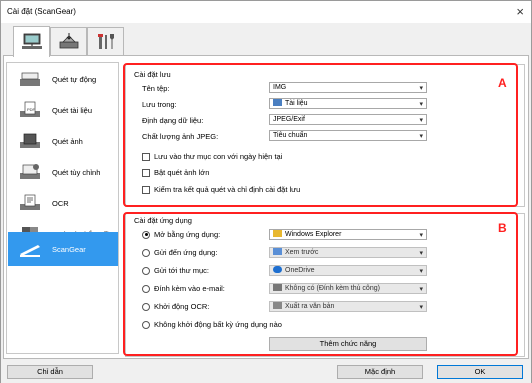  Describe the element at coordinates (277, 102) in the screenshot. I see `document-folder-icon` at that location.